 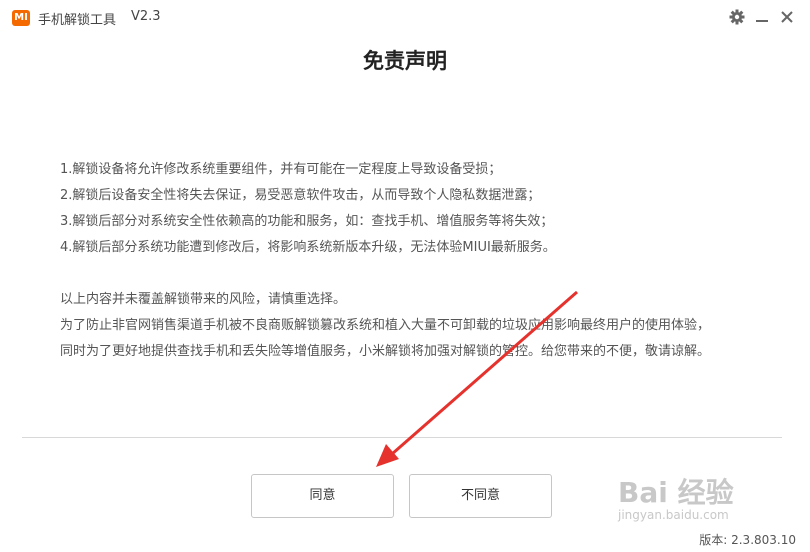 I want to click on disclaimer-line: 2.解锁后设备安全性将失去保证，易受恶意软件攻击，从而导致个人隐私数据泄露；, so click(x=300, y=195).